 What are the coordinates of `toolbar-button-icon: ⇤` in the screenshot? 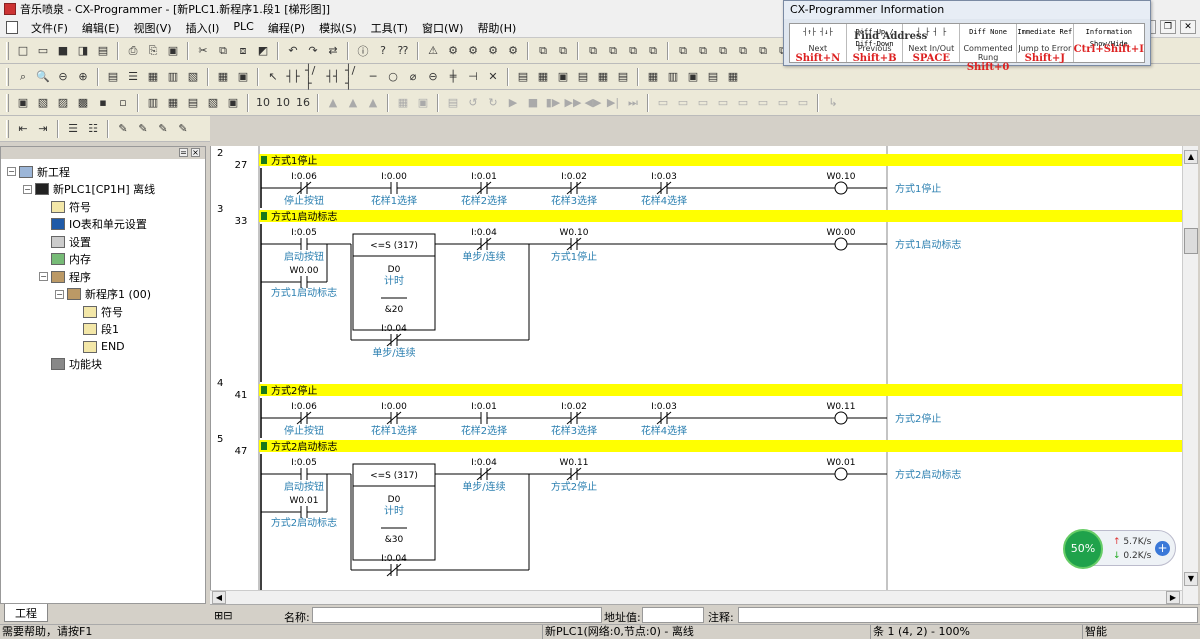 It's located at (23, 129).